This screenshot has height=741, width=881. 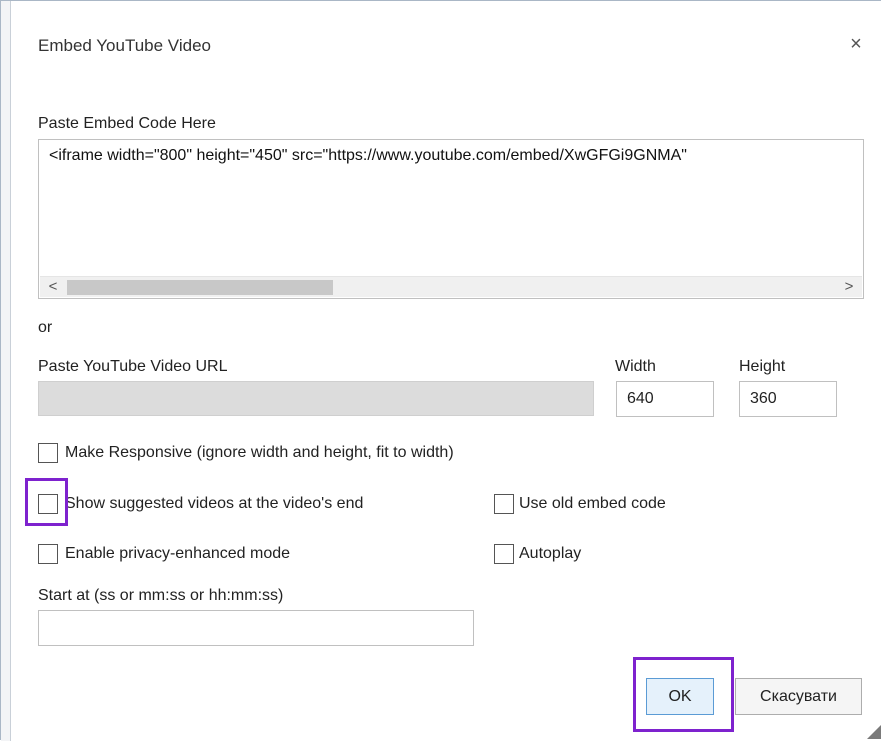 What do you see at coordinates (48, 453) in the screenshot?
I see `make-responsive-checkbox` at bounding box center [48, 453].